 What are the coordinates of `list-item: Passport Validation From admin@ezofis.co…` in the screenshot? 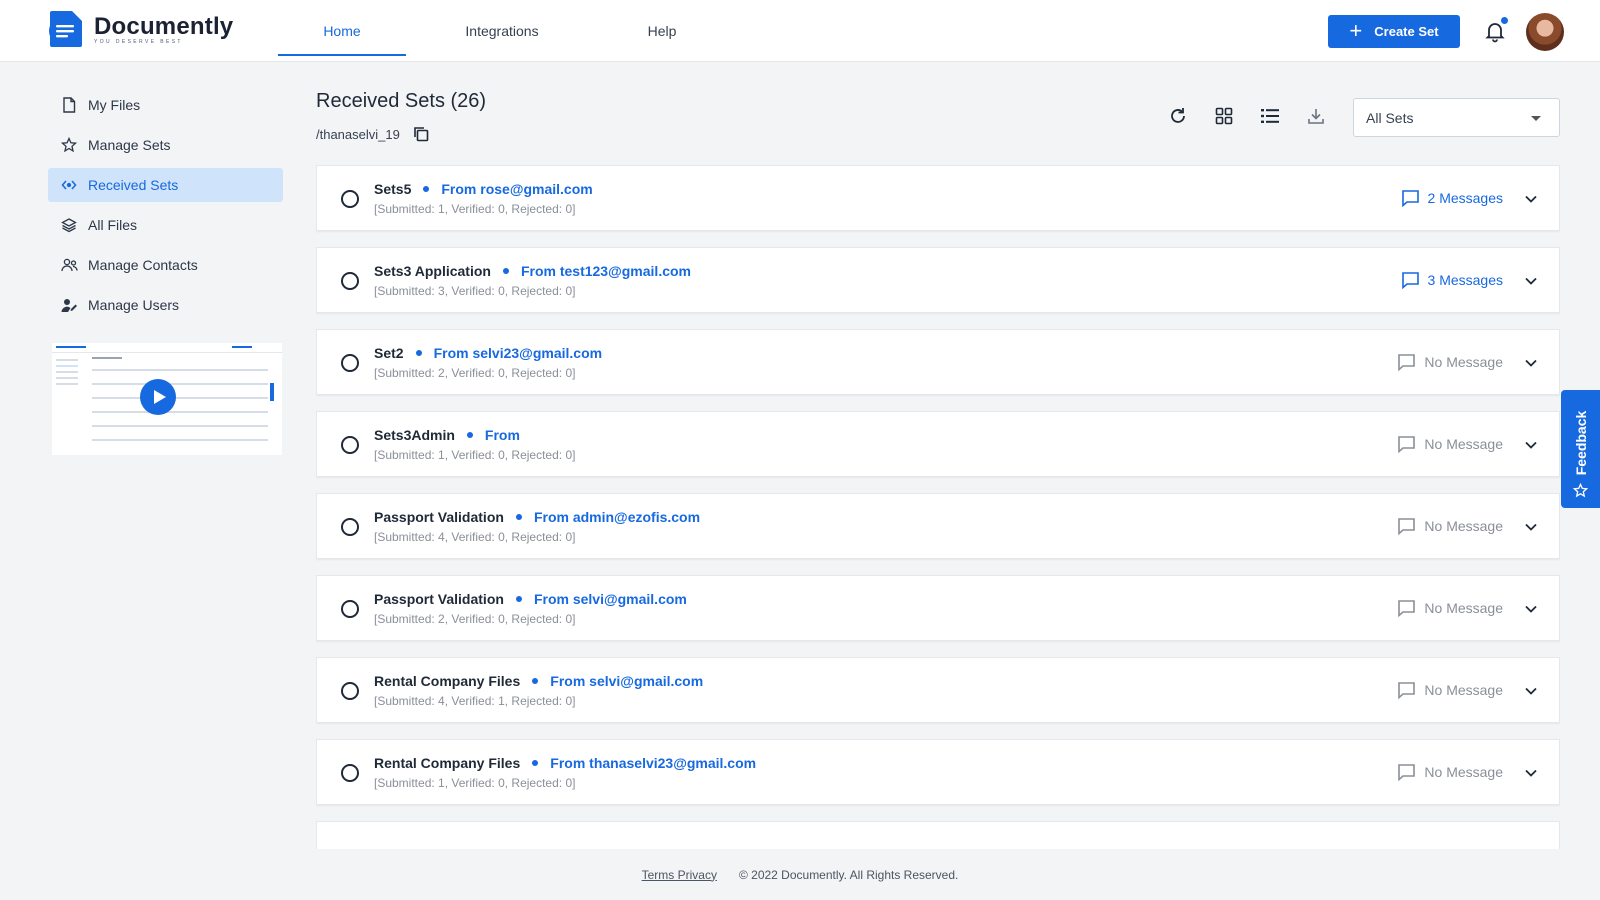 It's located at (938, 526).